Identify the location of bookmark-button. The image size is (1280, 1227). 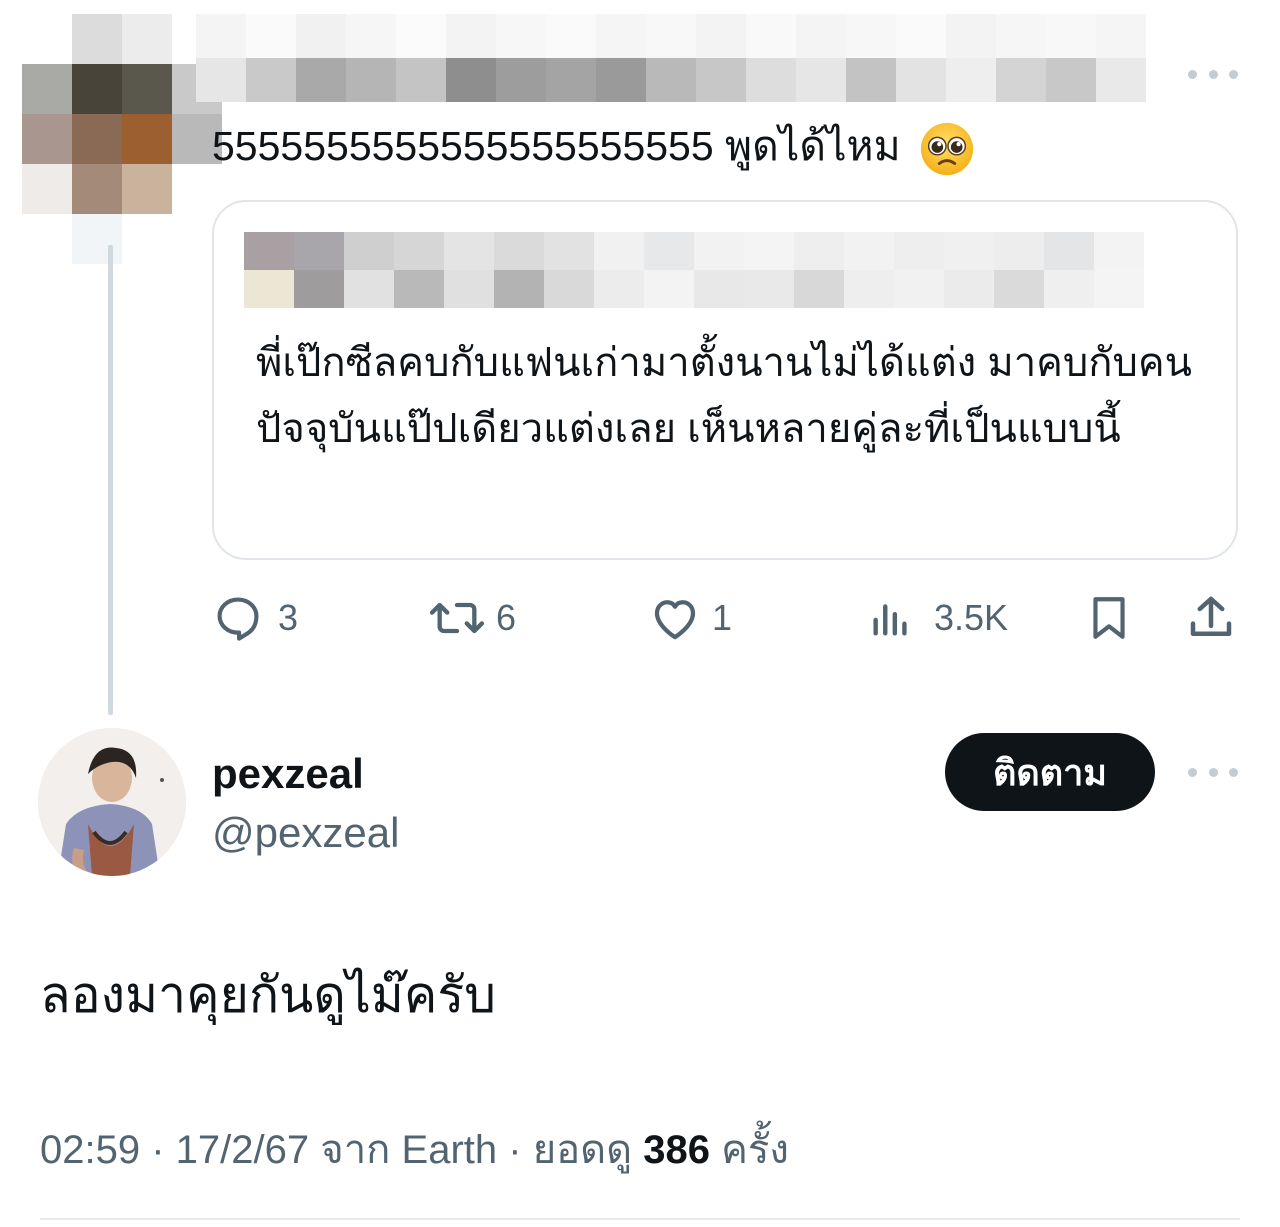
(1109, 618).